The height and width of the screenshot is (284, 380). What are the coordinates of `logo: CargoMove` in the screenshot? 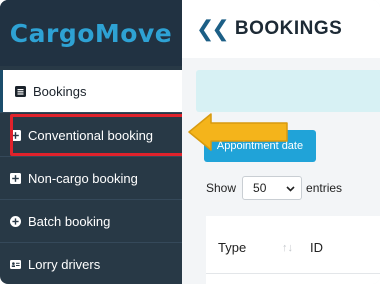 It's located at (91, 33).